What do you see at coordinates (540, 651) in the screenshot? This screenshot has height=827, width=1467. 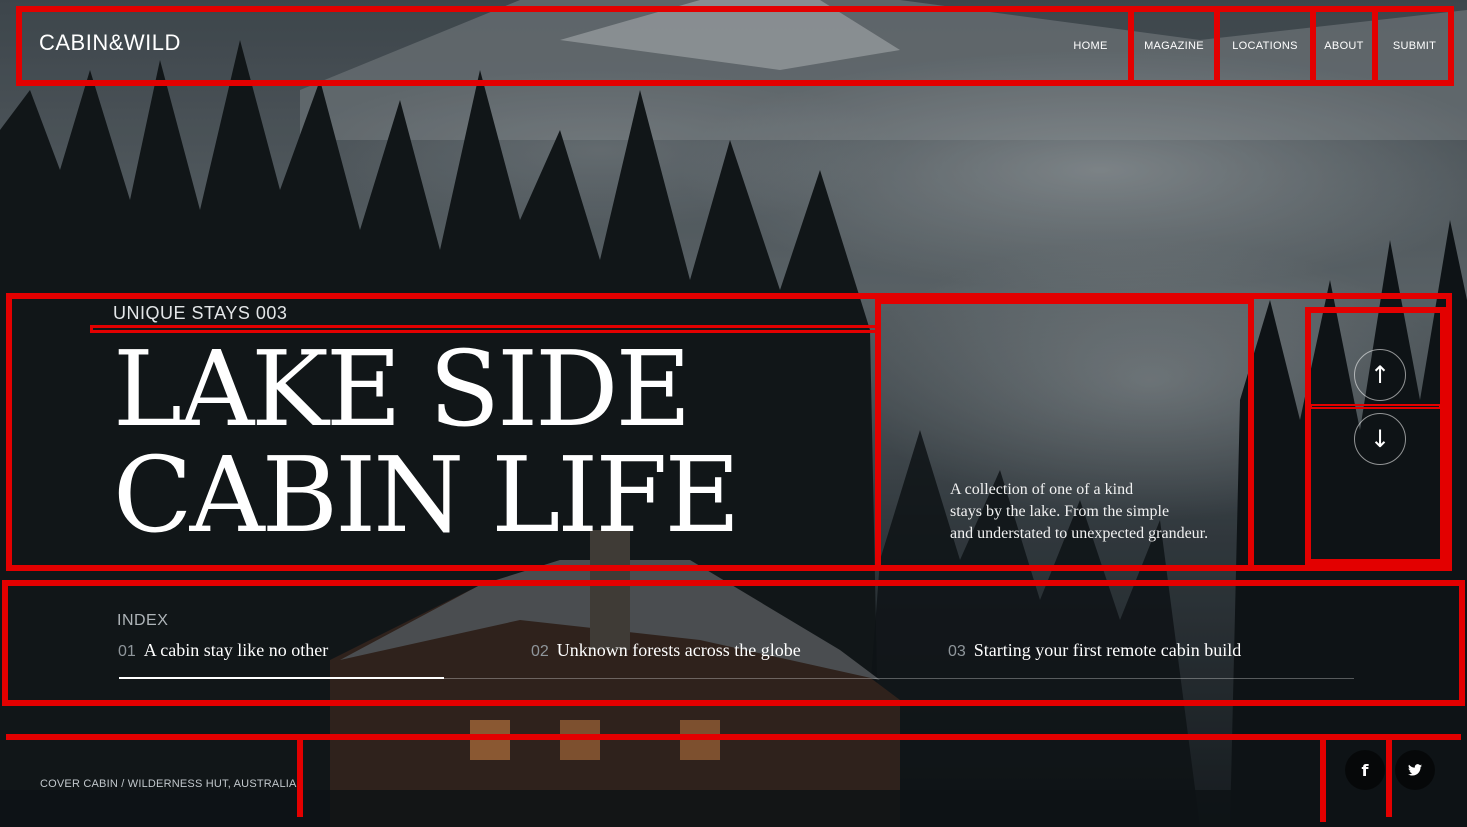 I see `index-item-number: 02` at bounding box center [540, 651].